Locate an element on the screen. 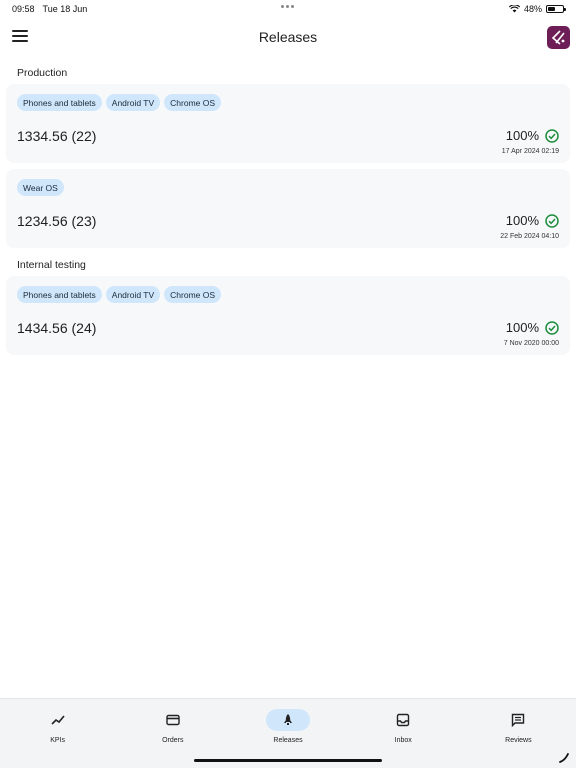 The height and width of the screenshot is (768, 576). inbox-icon is located at coordinates (403, 720).